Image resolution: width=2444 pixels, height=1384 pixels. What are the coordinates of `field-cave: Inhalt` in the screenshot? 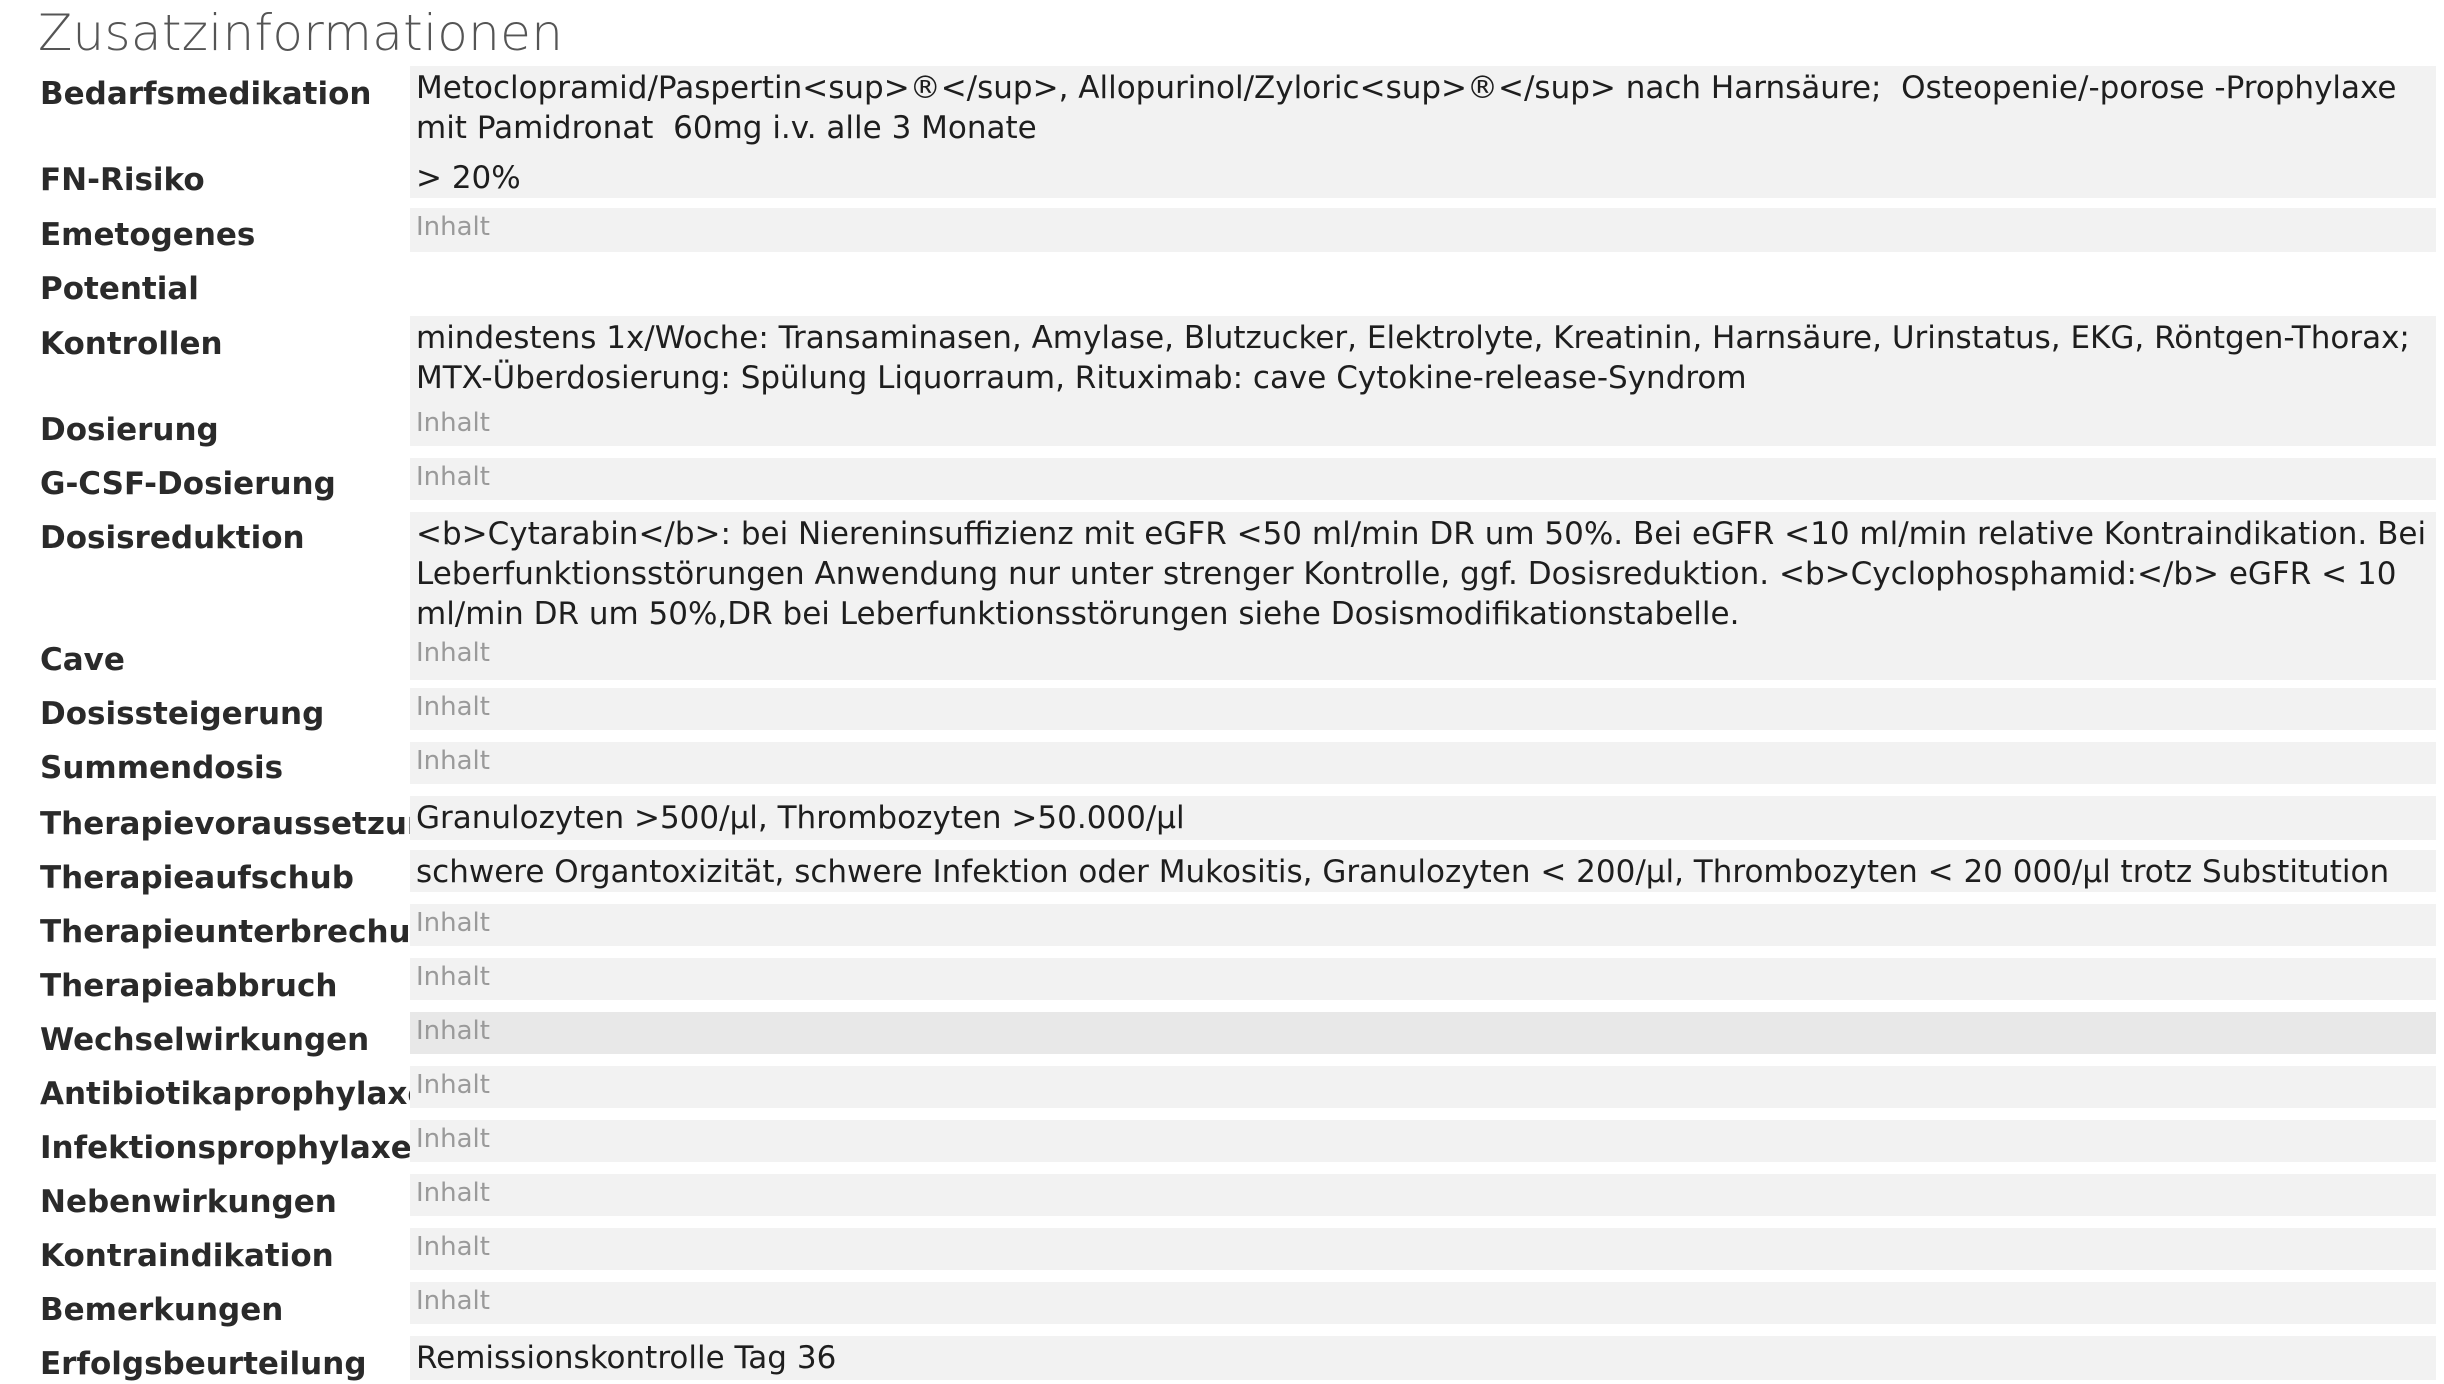 It's located at (1423, 657).